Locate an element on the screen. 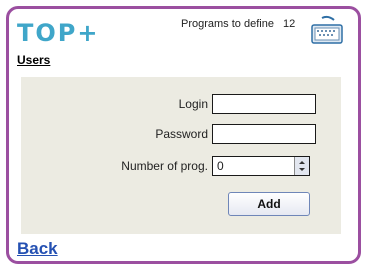 The width and height of the screenshot is (370, 268). keyboard-icon is located at coordinates (327, 29).